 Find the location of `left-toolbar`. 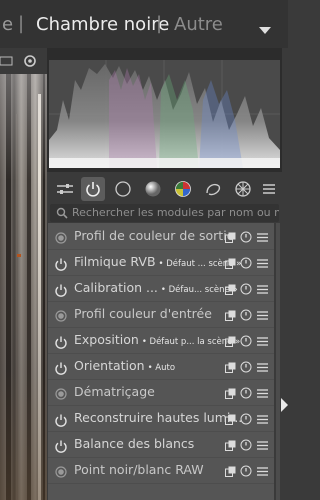

left-toolbar is located at coordinates (23, 61).